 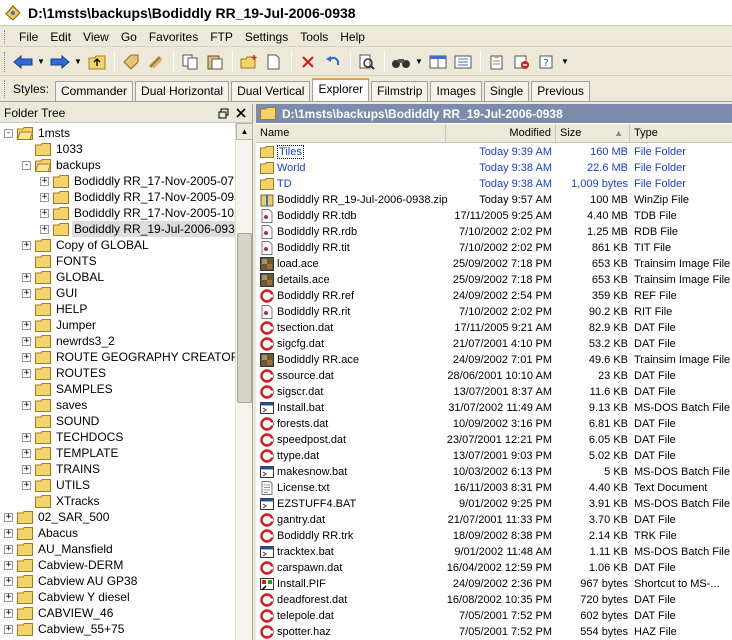 I want to click on close-icon, so click(x=241, y=113).